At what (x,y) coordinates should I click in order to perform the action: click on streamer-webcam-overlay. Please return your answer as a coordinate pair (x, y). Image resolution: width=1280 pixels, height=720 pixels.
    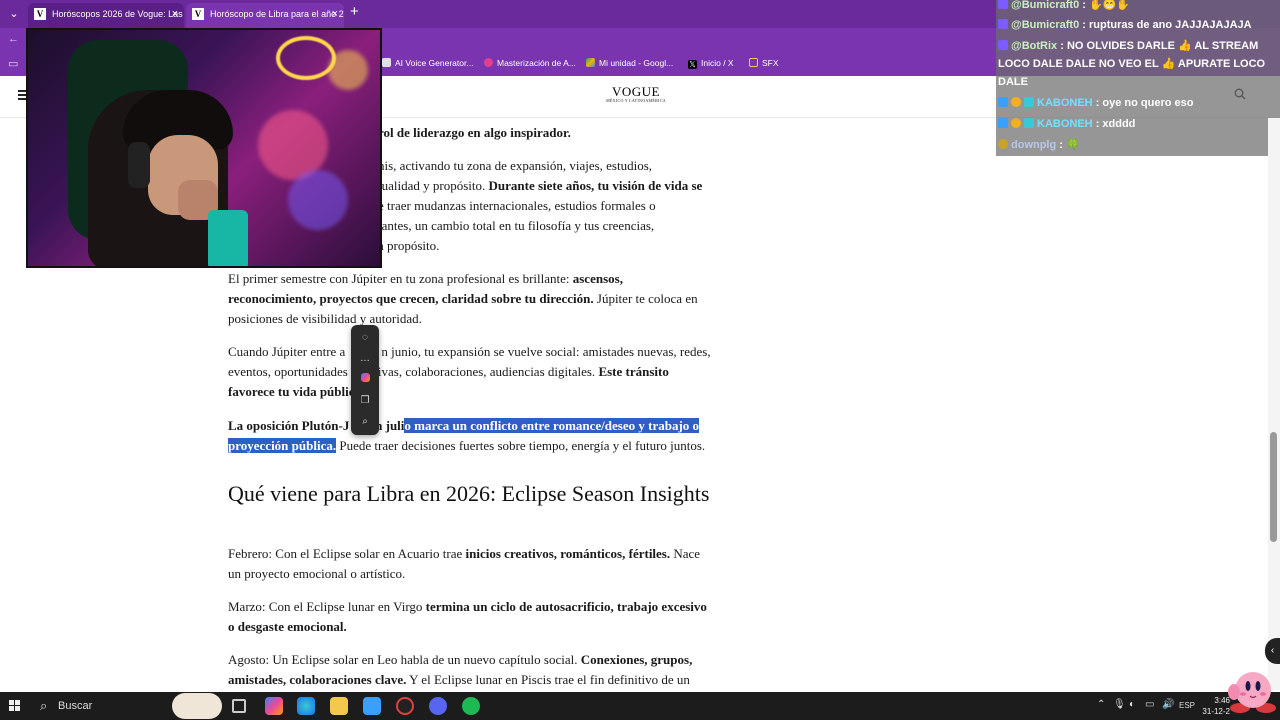
    Looking at the image, I should click on (204, 148).